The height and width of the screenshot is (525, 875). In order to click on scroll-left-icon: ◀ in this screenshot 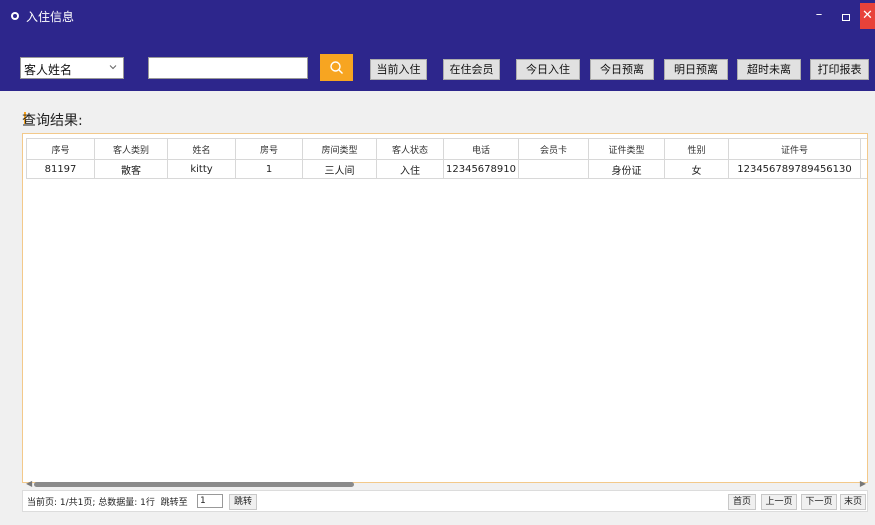, I will do `click(29, 483)`.